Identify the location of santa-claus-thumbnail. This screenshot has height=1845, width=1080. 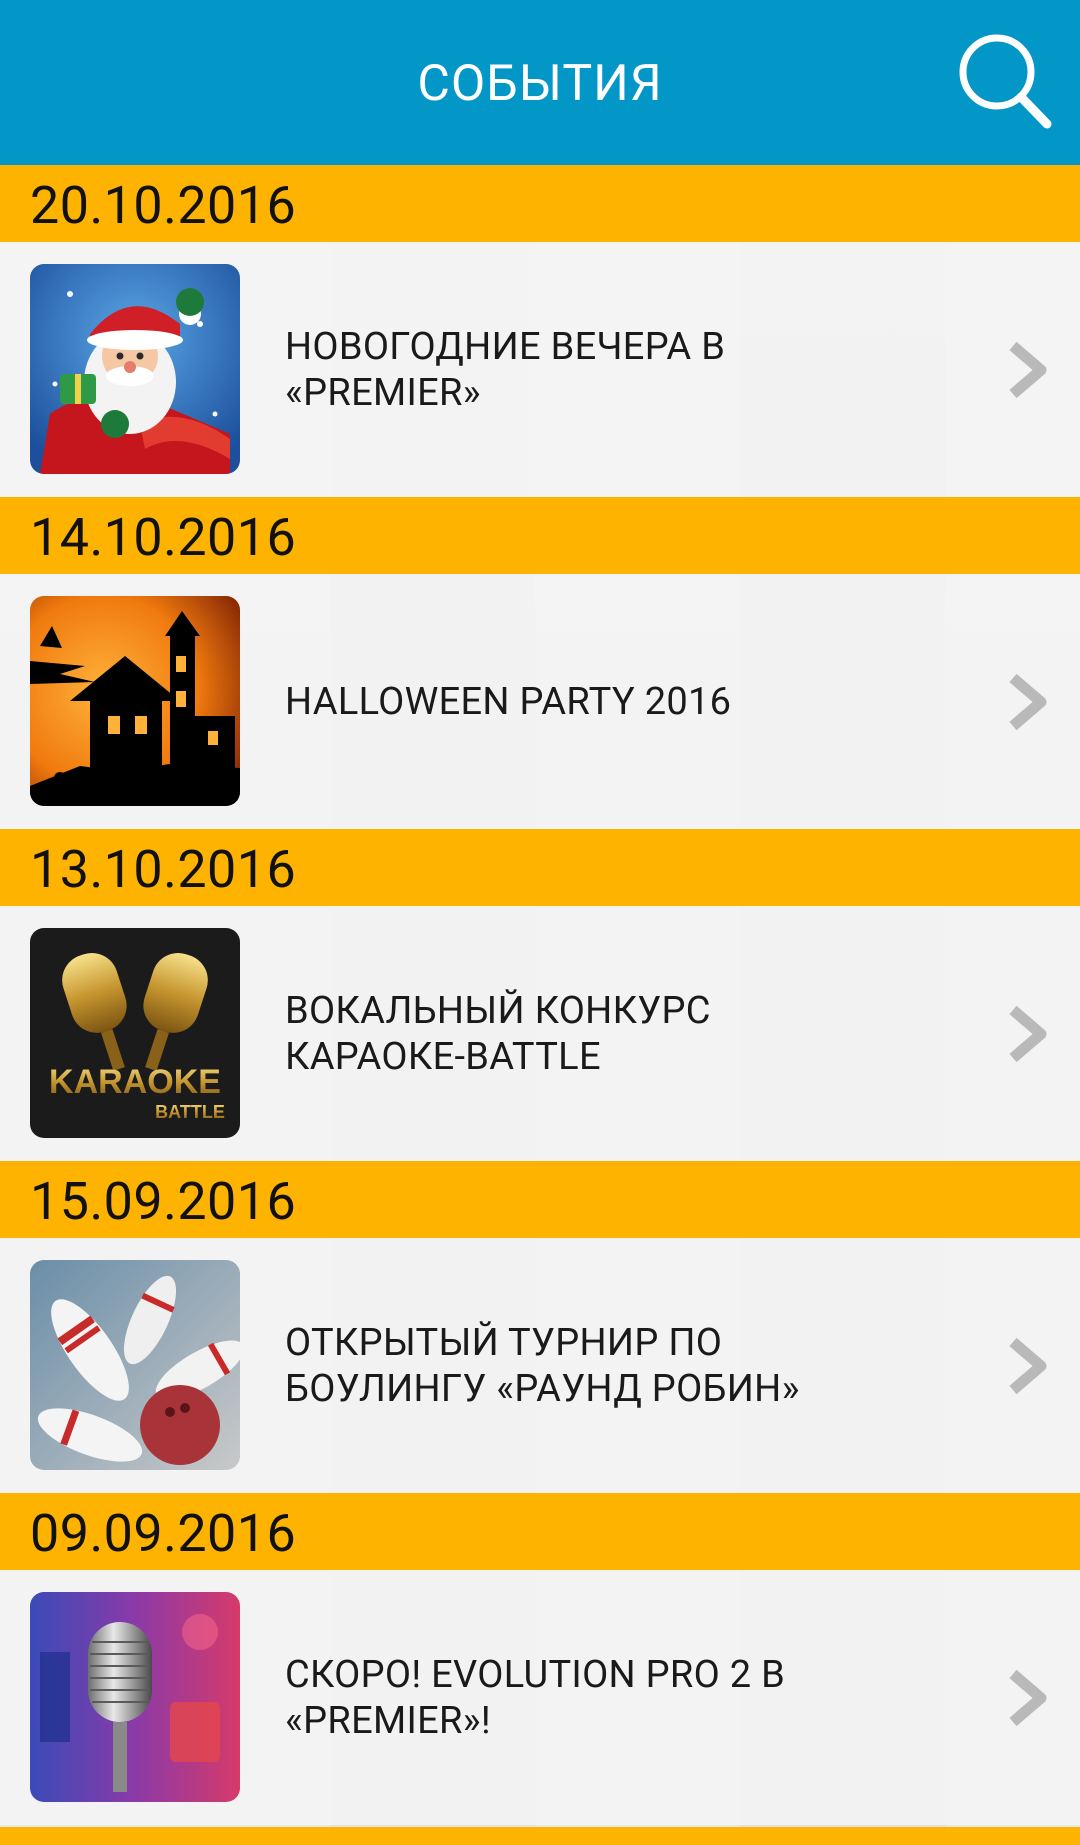
(135, 369).